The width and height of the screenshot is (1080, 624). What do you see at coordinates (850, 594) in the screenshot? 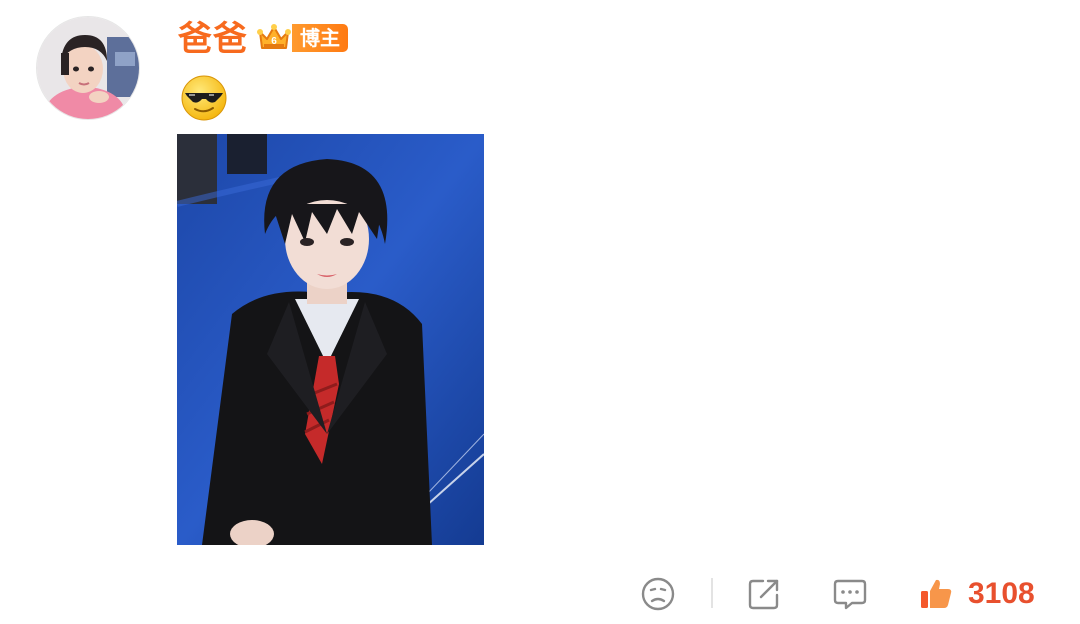
I see `comment-icon` at bounding box center [850, 594].